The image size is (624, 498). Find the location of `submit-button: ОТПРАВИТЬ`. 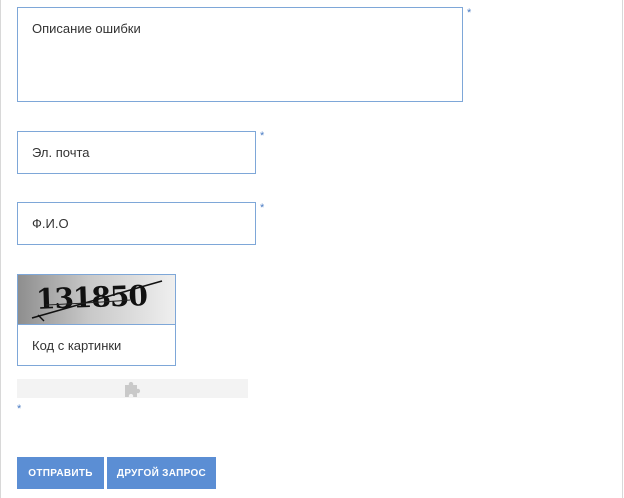

submit-button: ОТПРАВИТЬ is located at coordinates (60, 473).